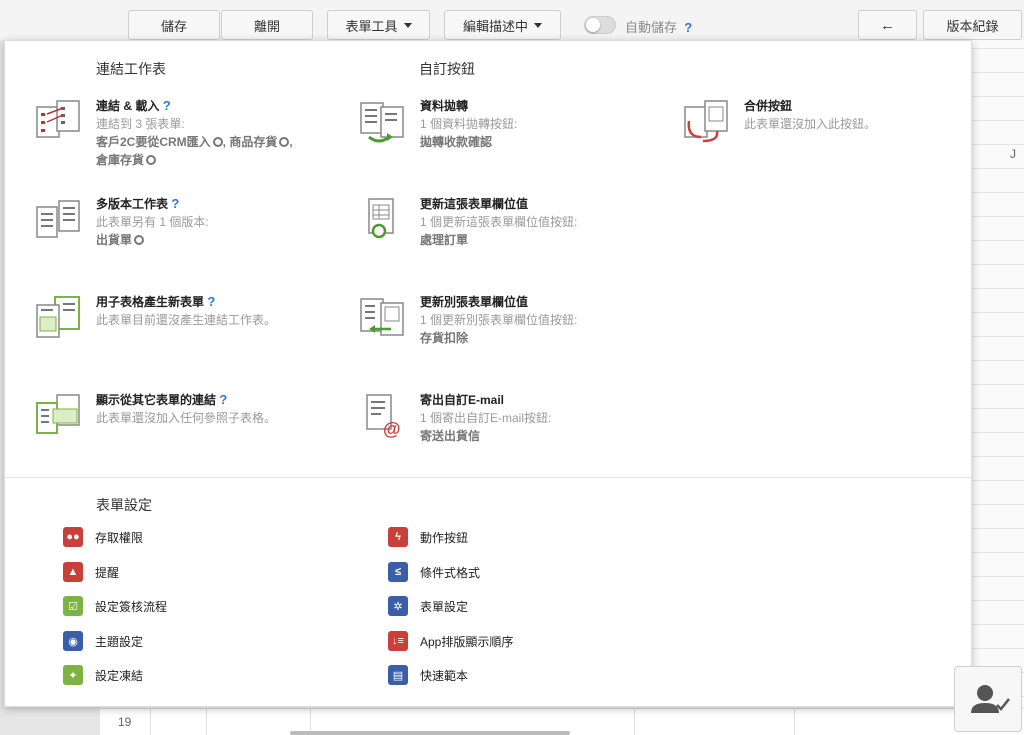 This screenshot has width=1024, height=735. Describe the element at coordinates (428, 675) in the screenshot. I see `quick-template-setting: ▤ 快速範本` at that location.